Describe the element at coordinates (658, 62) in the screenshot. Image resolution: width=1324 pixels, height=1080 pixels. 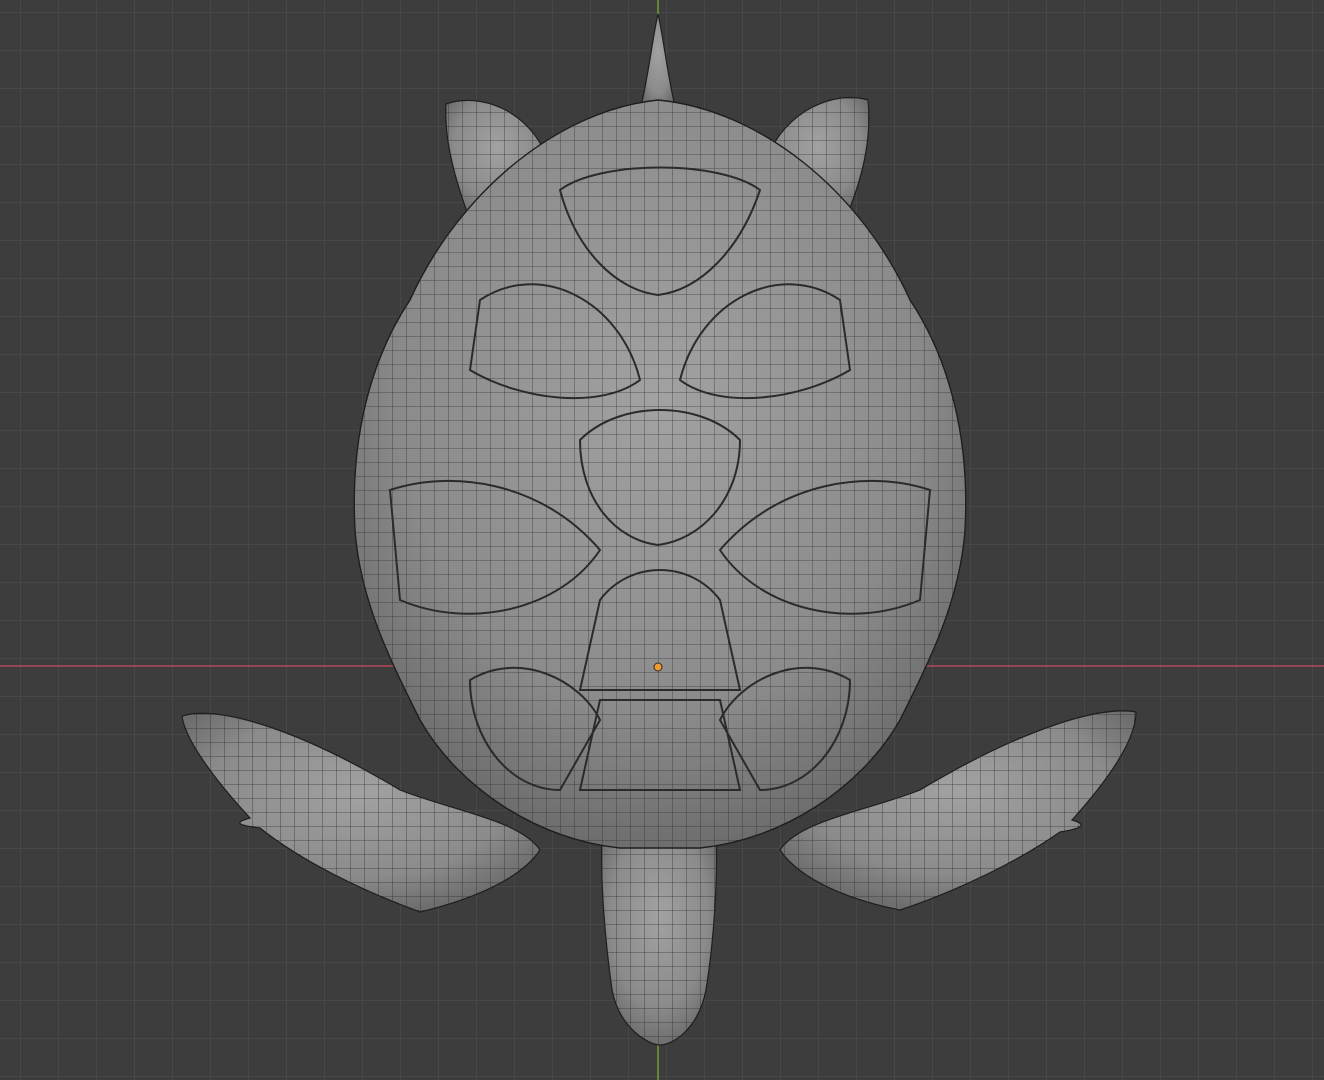
I see `top-spike` at that location.